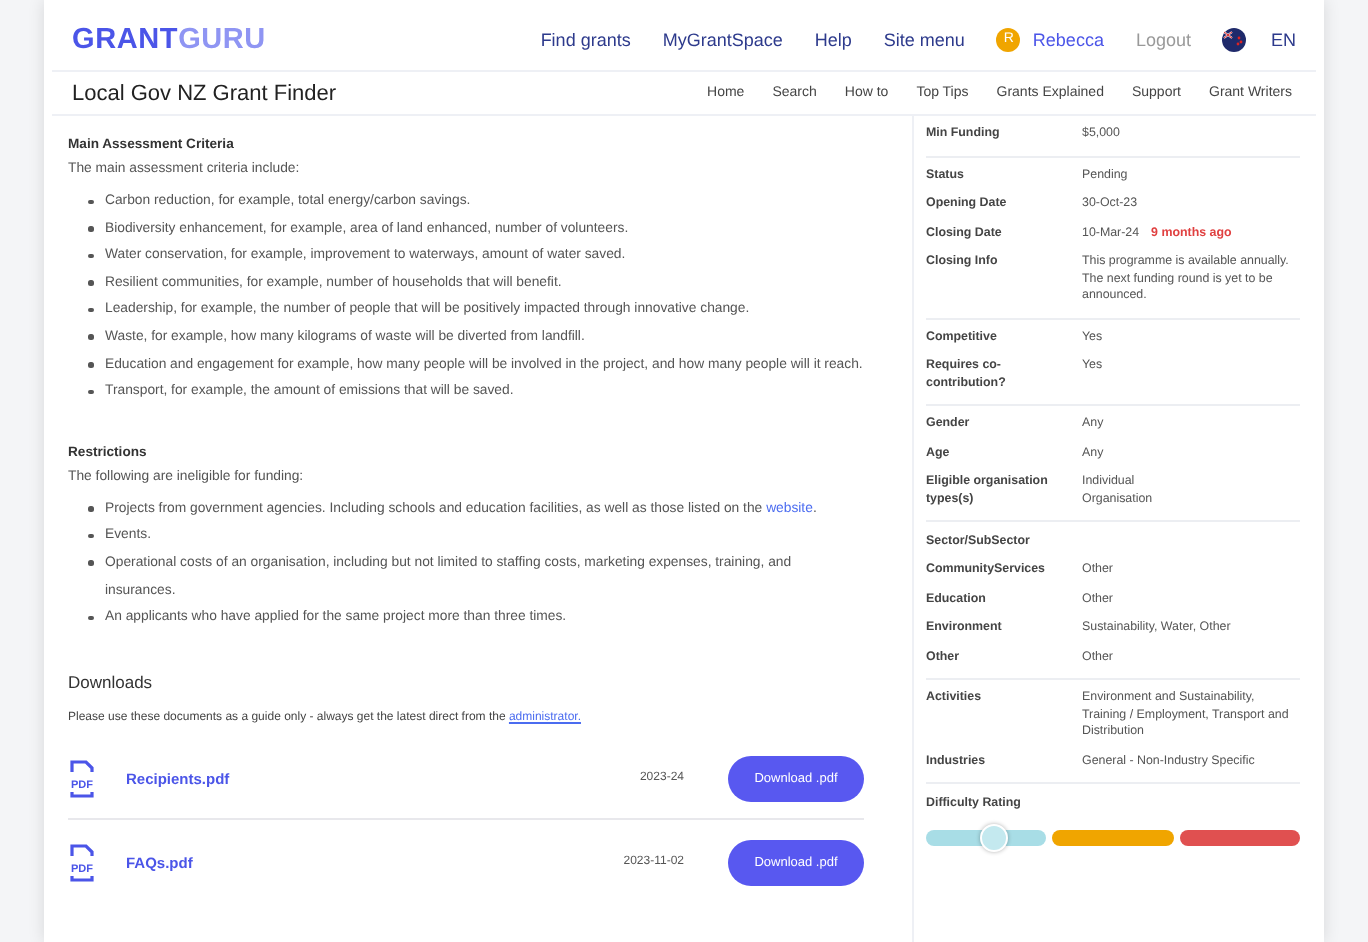 The image size is (1368, 942). What do you see at coordinates (1113, 838) in the screenshot?
I see `medium-segment` at bounding box center [1113, 838].